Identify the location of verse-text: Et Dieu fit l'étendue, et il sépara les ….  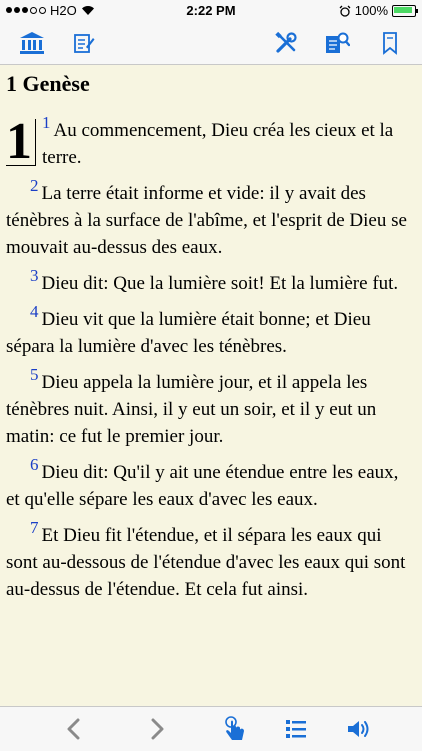
(206, 562).